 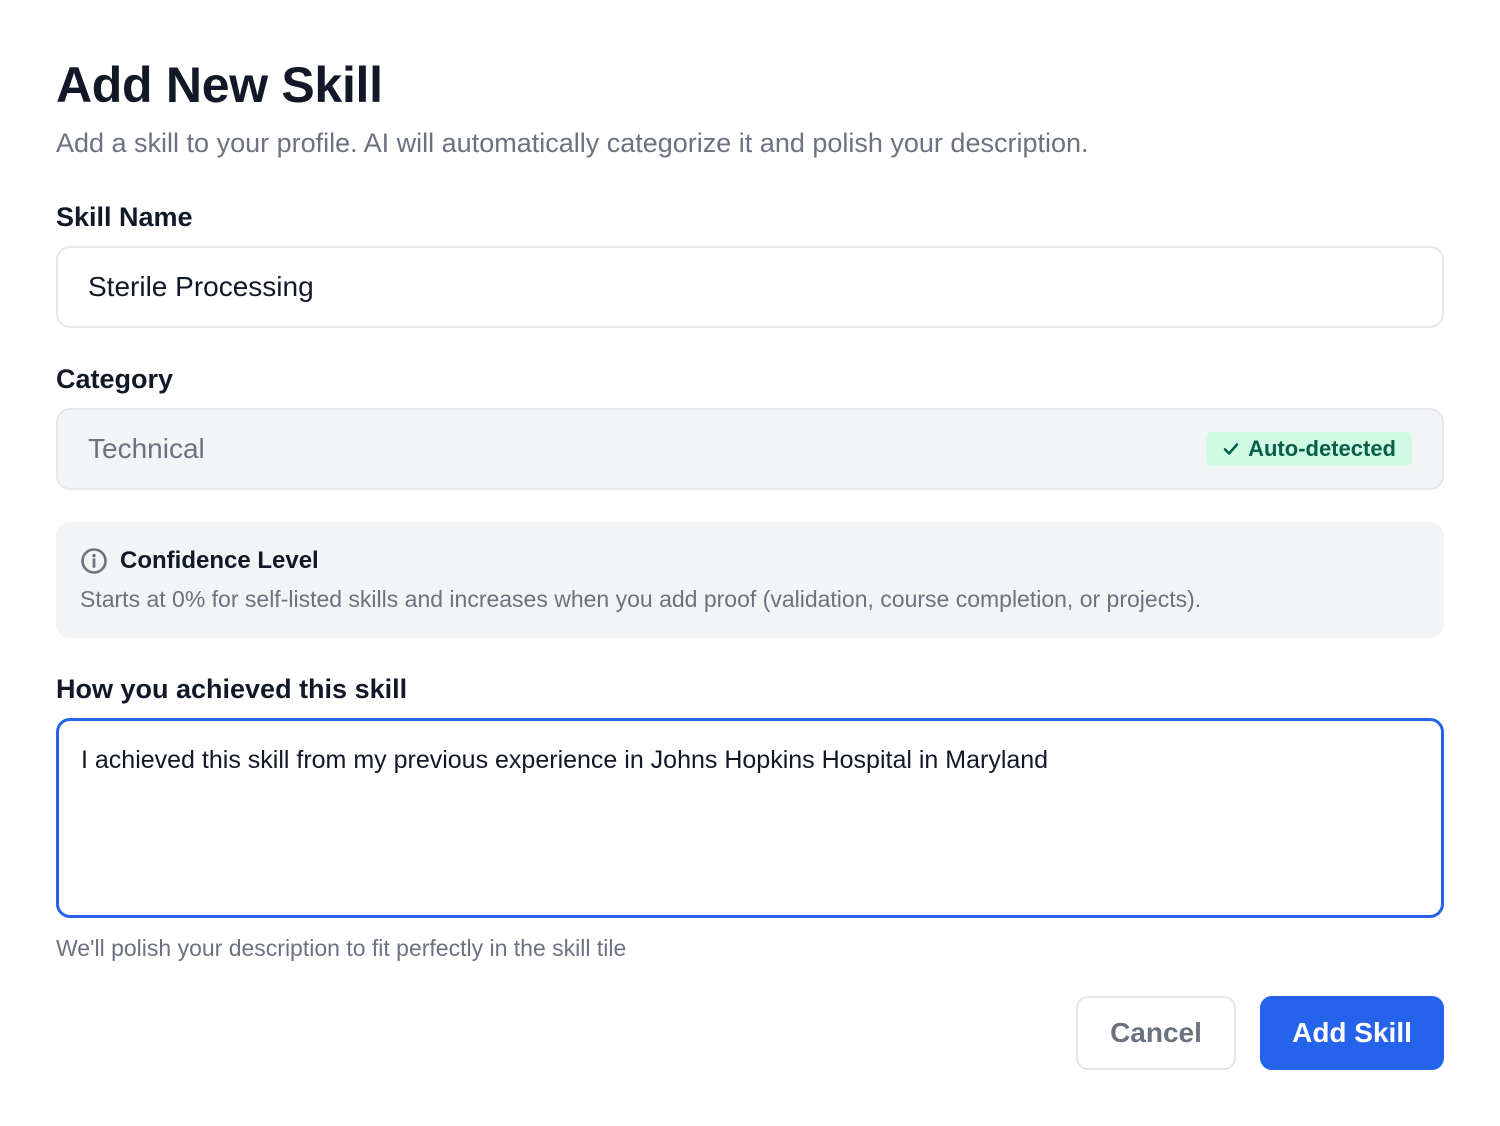 I want to click on page-title: Add New Skill, so click(x=219, y=85).